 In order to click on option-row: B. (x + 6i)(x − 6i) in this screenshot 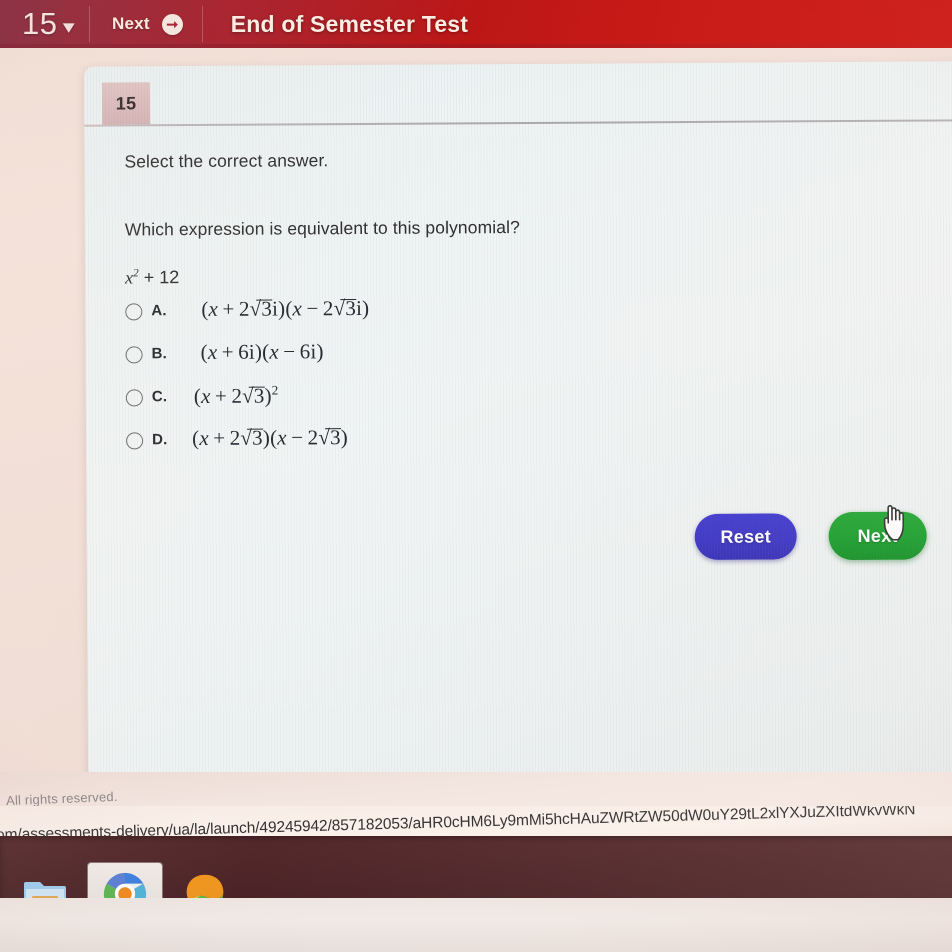, I will do `click(525, 361)`.